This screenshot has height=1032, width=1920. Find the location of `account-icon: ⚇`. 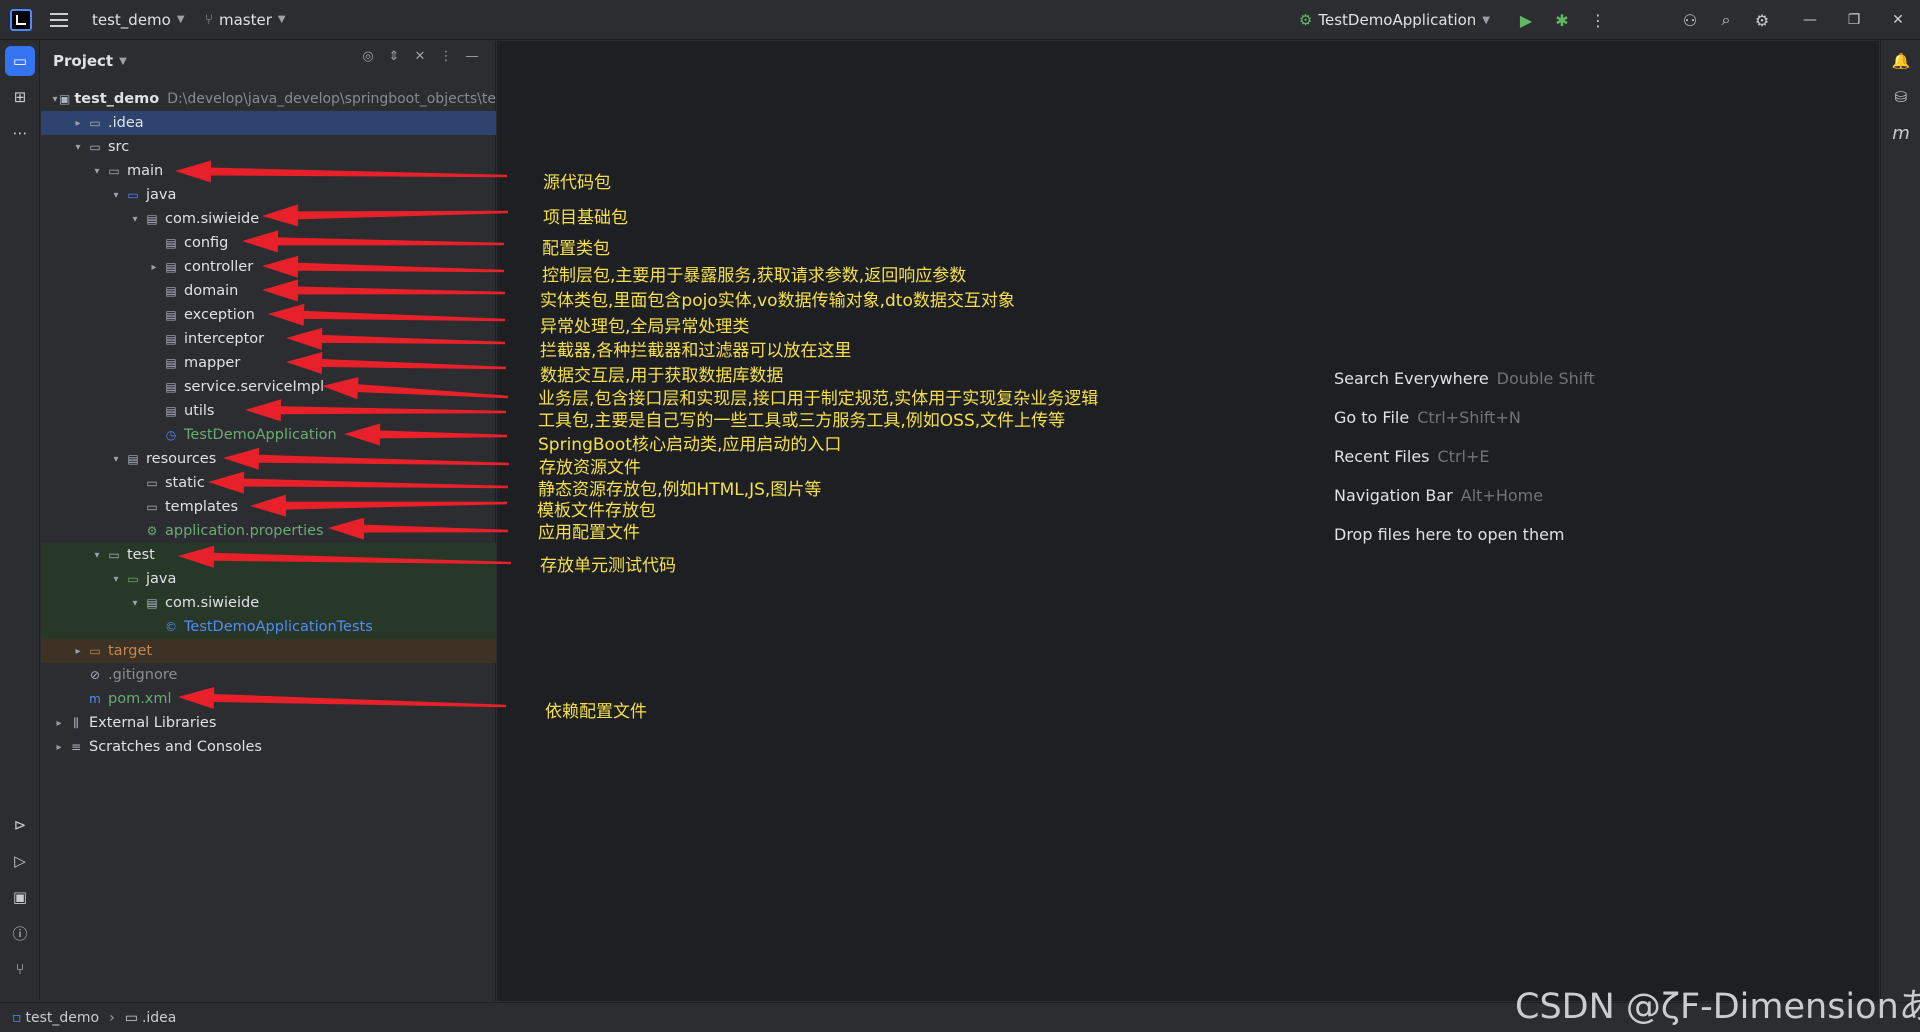

account-icon: ⚇ is located at coordinates (1690, 20).